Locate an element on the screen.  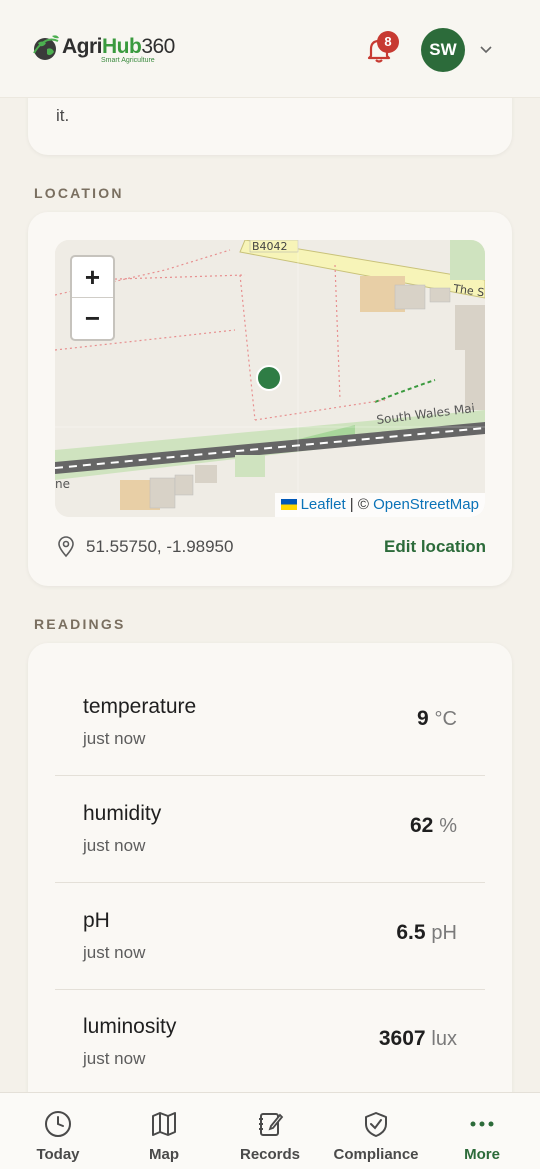
app-header: AgriHub360 Smart Agriculture 8 SW is located at coordinates (270, 49).